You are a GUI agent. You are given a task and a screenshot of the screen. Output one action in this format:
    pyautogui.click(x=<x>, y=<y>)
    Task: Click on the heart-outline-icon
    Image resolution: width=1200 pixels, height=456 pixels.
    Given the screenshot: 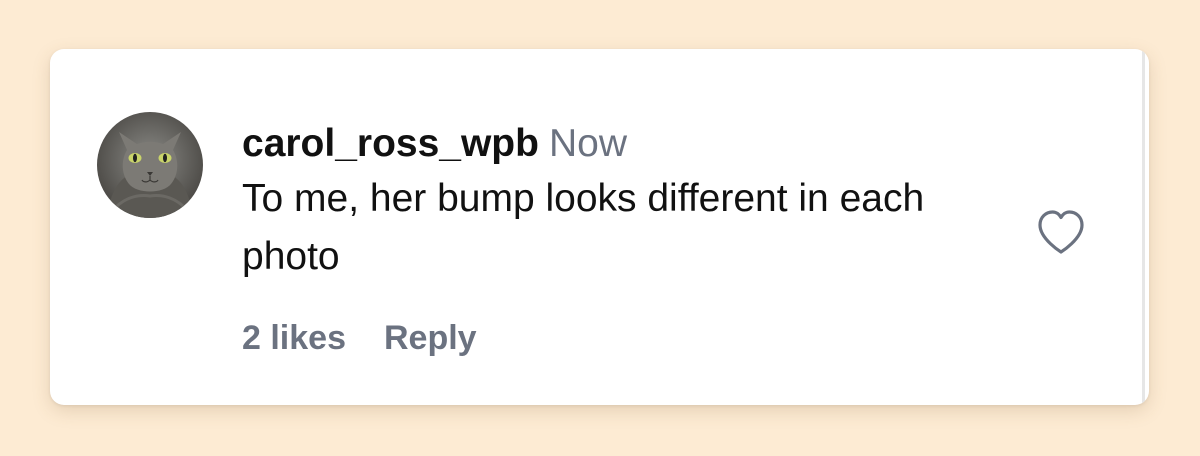 What is the action you would take?
    pyautogui.click(x=1061, y=232)
    